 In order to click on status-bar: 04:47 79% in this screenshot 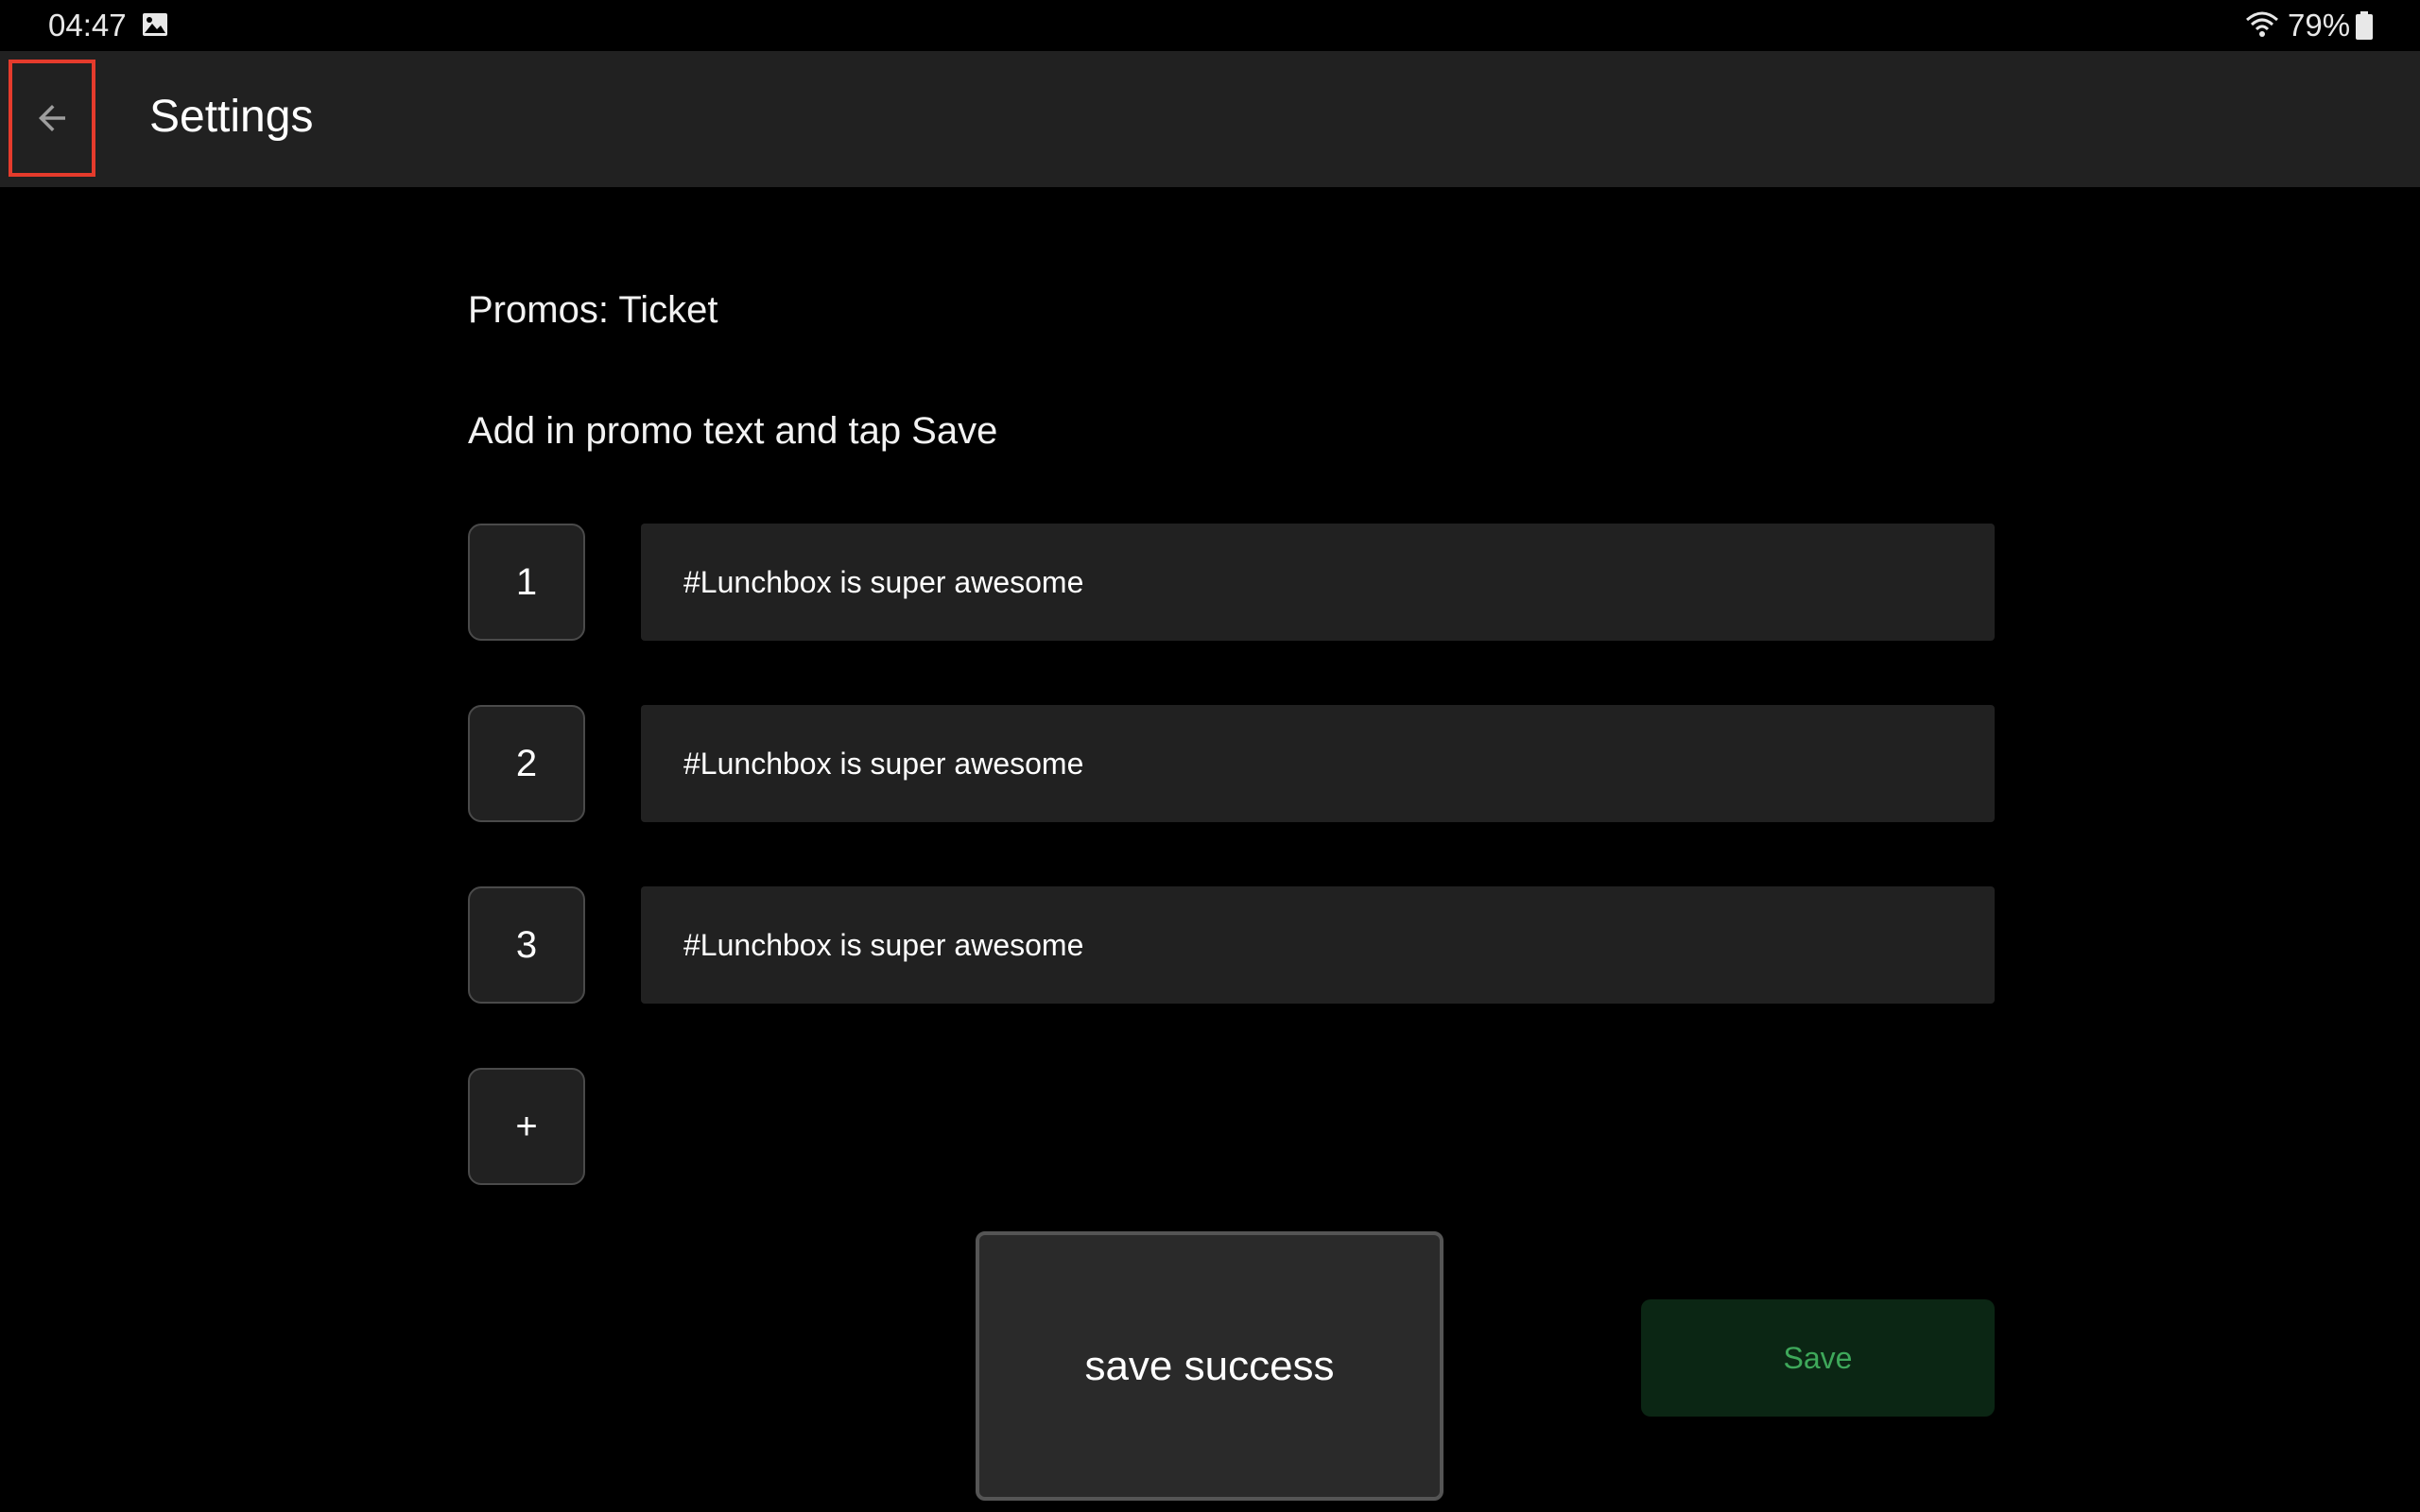, I will do `click(1210, 25)`.